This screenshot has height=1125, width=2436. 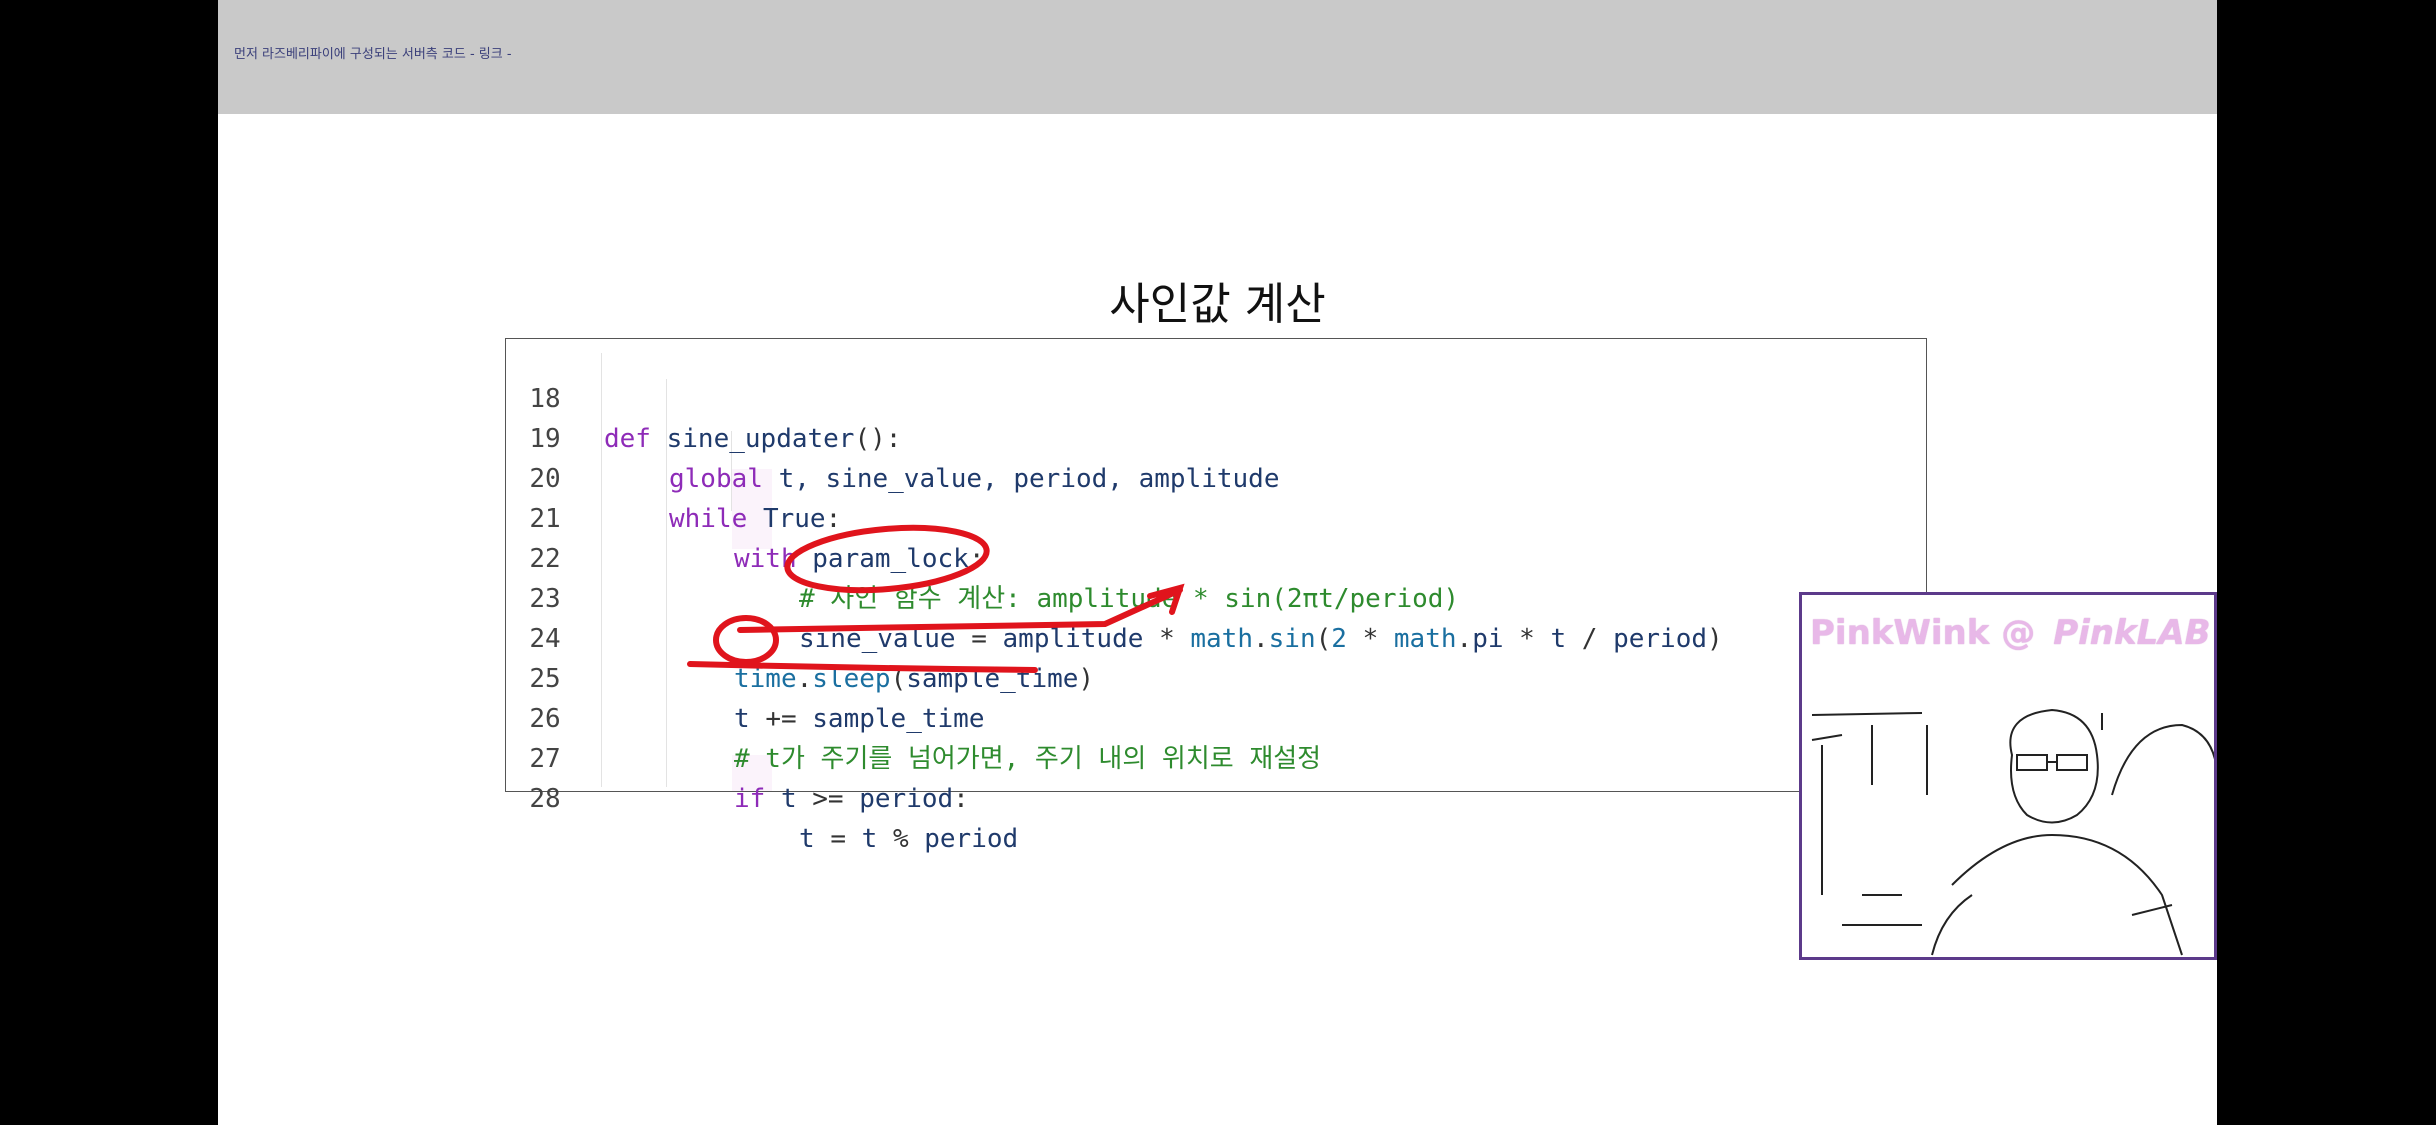 What do you see at coordinates (373, 54) in the screenshot?
I see `video-title: 먼저 라즈베리파이에 구성되는 서버측 코드 - 링크 -` at bounding box center [373, 54].